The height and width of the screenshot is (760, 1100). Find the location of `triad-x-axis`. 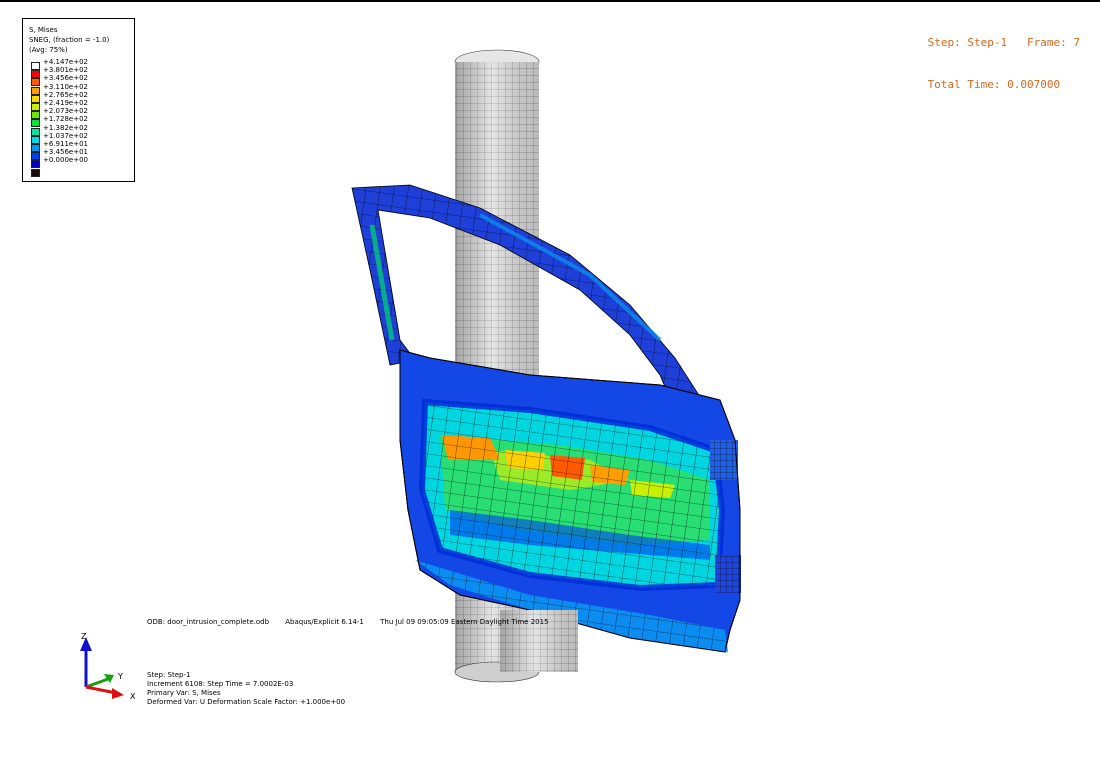

triad-x-axis is located at coordinates (101, 690).